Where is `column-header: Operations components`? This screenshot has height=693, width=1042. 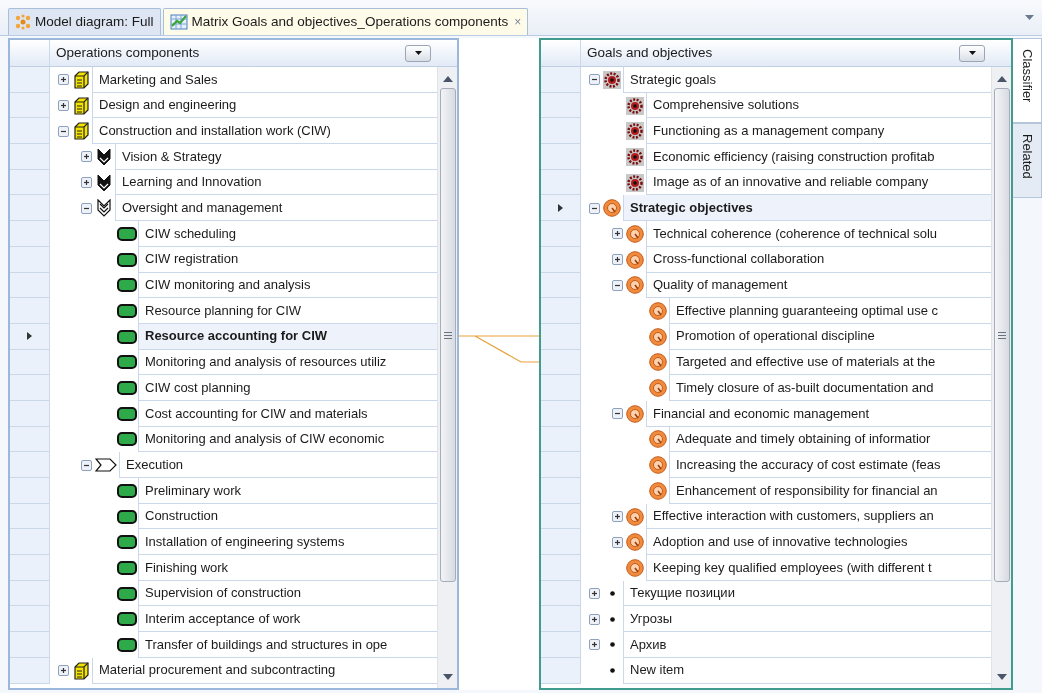 column-header: Operations components is located at coordinates (253, 53).